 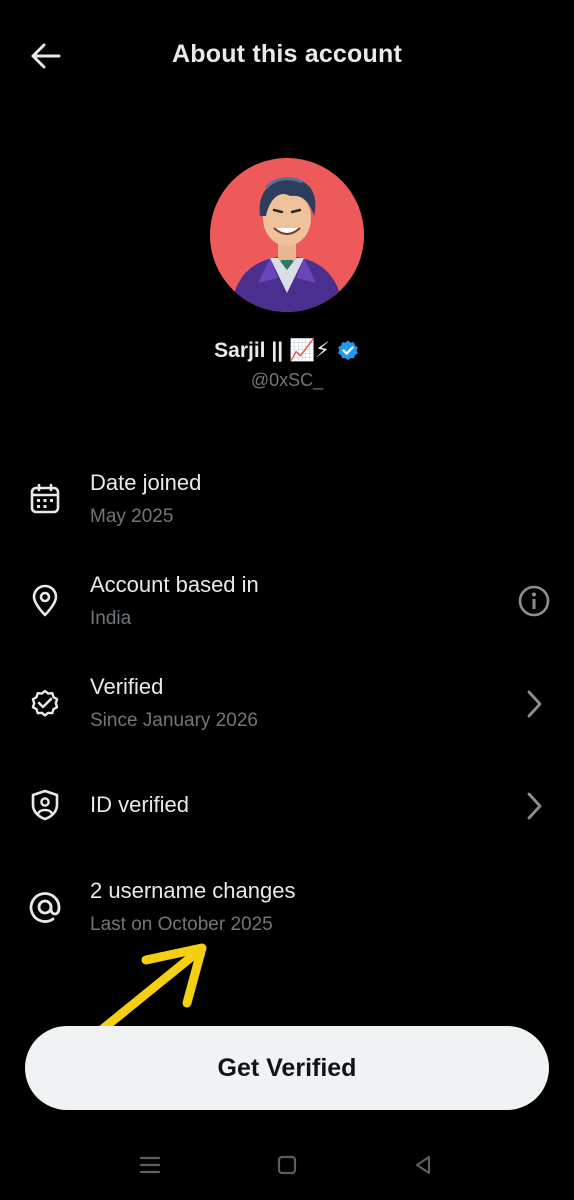 I want to click on info-row-date-joined: Date joined May 2025, so click(x=287, y=503).